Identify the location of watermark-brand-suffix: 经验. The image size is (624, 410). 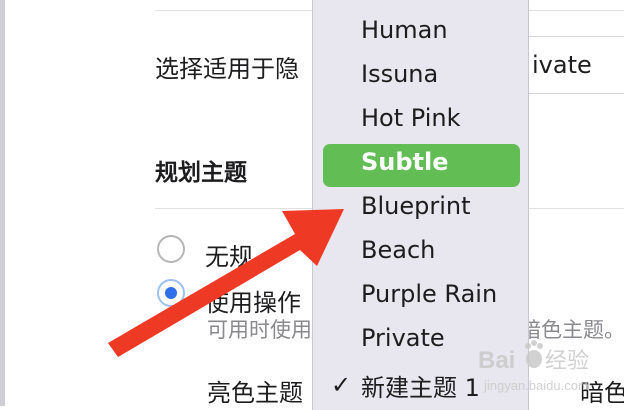
(567, 361).